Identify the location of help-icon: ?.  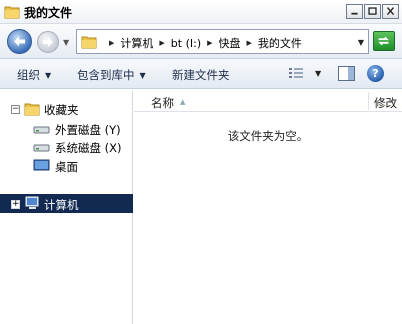
(375, 73).